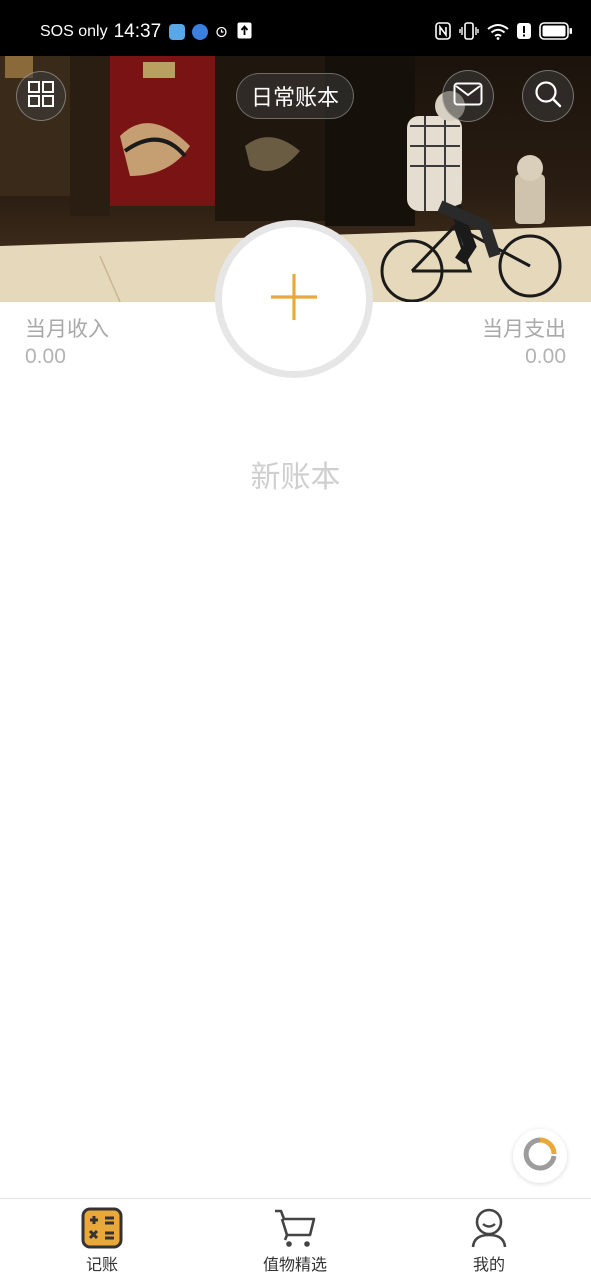 This screenshot has height=1281, width=591. I want to click on loading-ring-icon, so click(540, 1156).